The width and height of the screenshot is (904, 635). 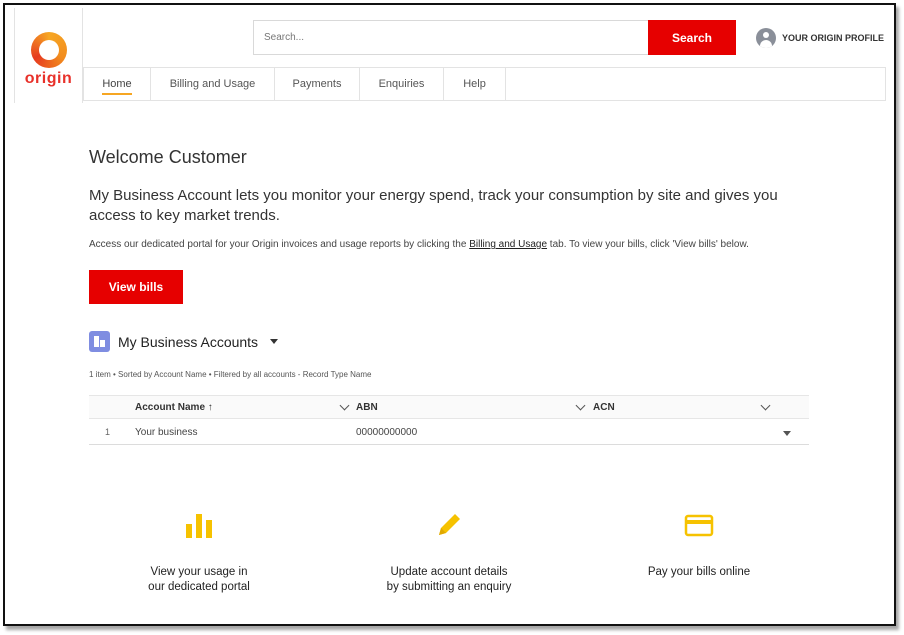 What do you see at coordinates (449, 432) in the screenshot?
I see `table-row: 1 Your business 00000000000` at bounding box center [449, 432].